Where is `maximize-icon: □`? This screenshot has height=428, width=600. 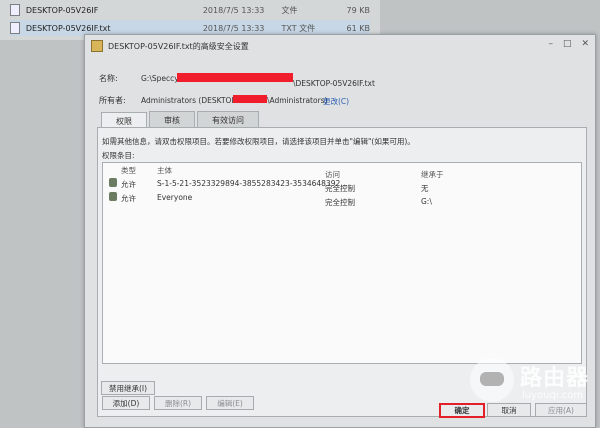 maximize-icon: □ is located at coordinates (567, 44).